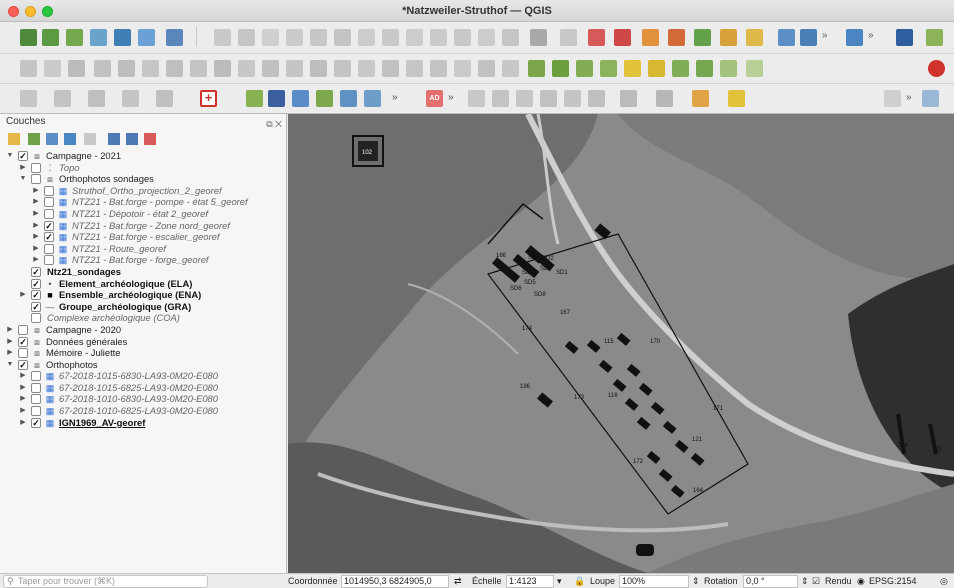  What do you see at coordinates (143, 179) in the screenshot?
I see `layer-tree-item: ▼ ⧈ Orthophotos sondages` at bounding box center [143, 179].